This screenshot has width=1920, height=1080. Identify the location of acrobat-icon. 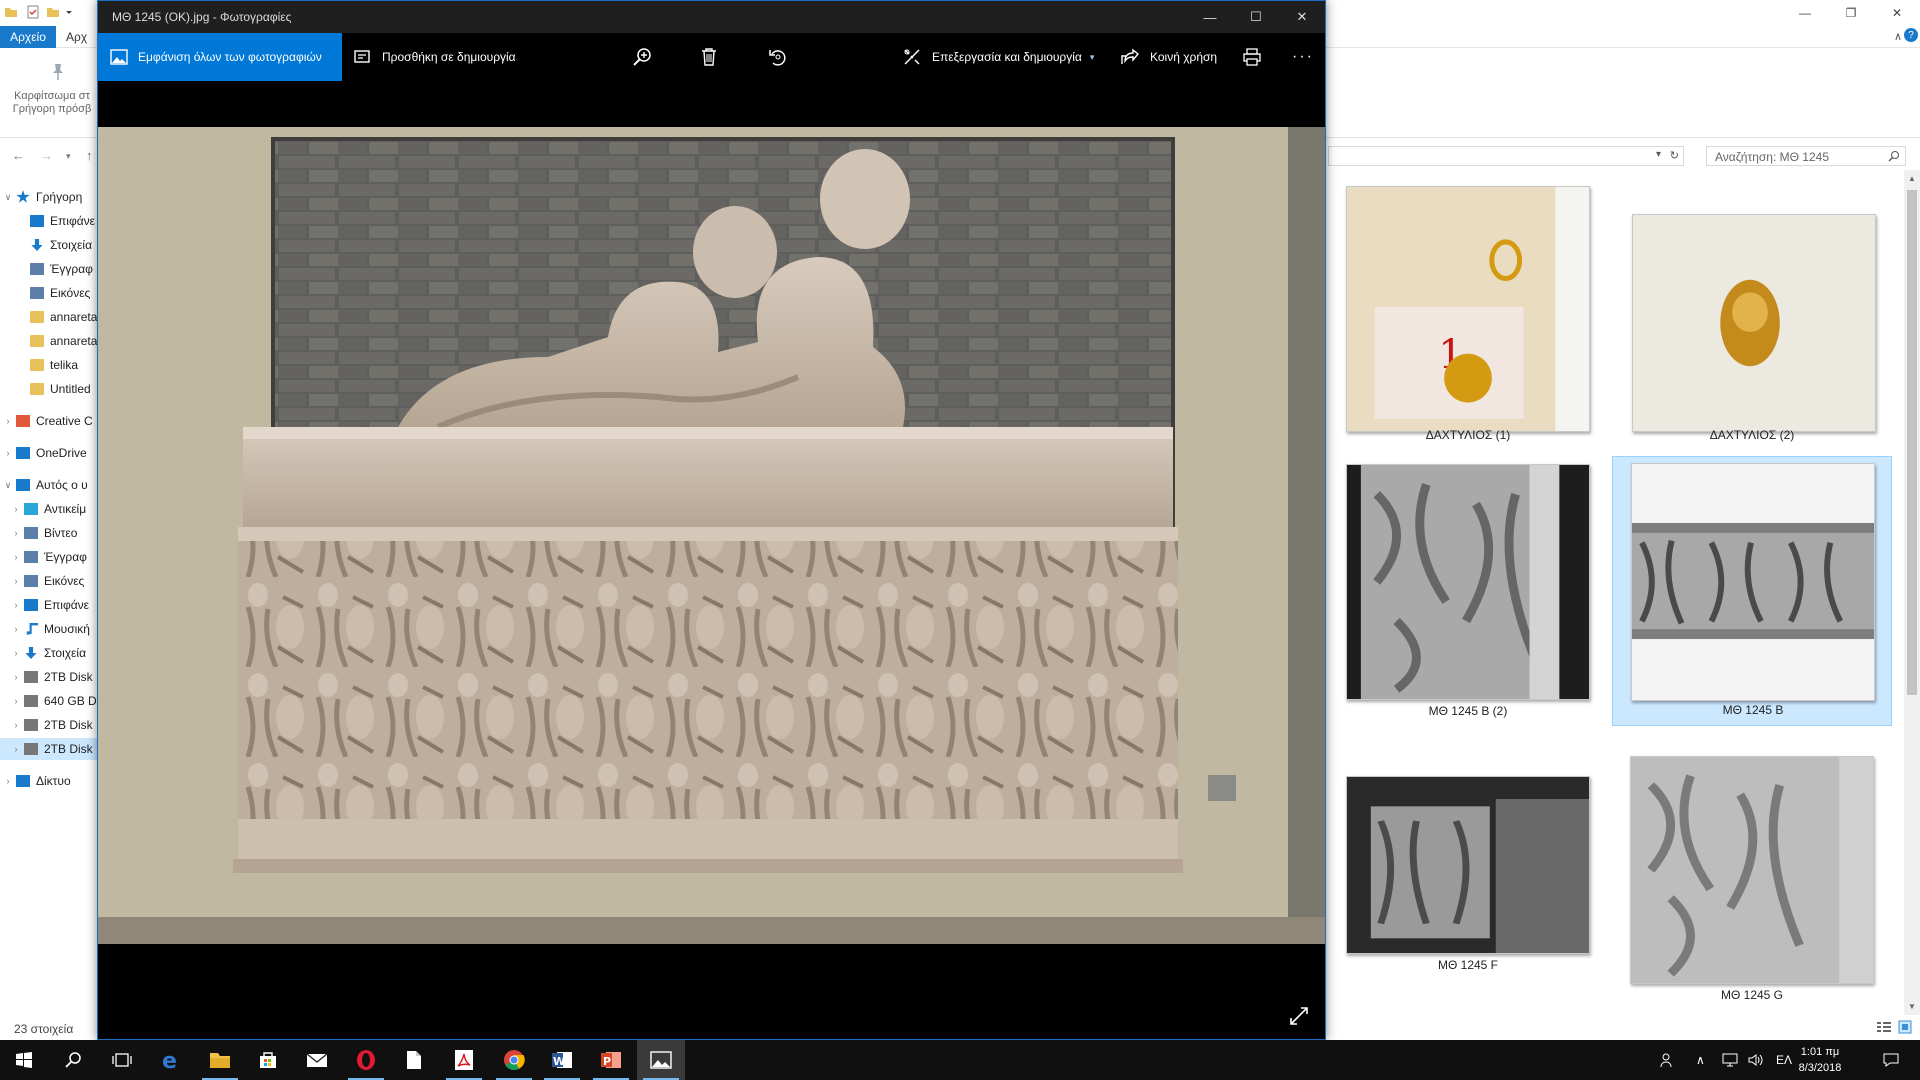
(464, 1060).